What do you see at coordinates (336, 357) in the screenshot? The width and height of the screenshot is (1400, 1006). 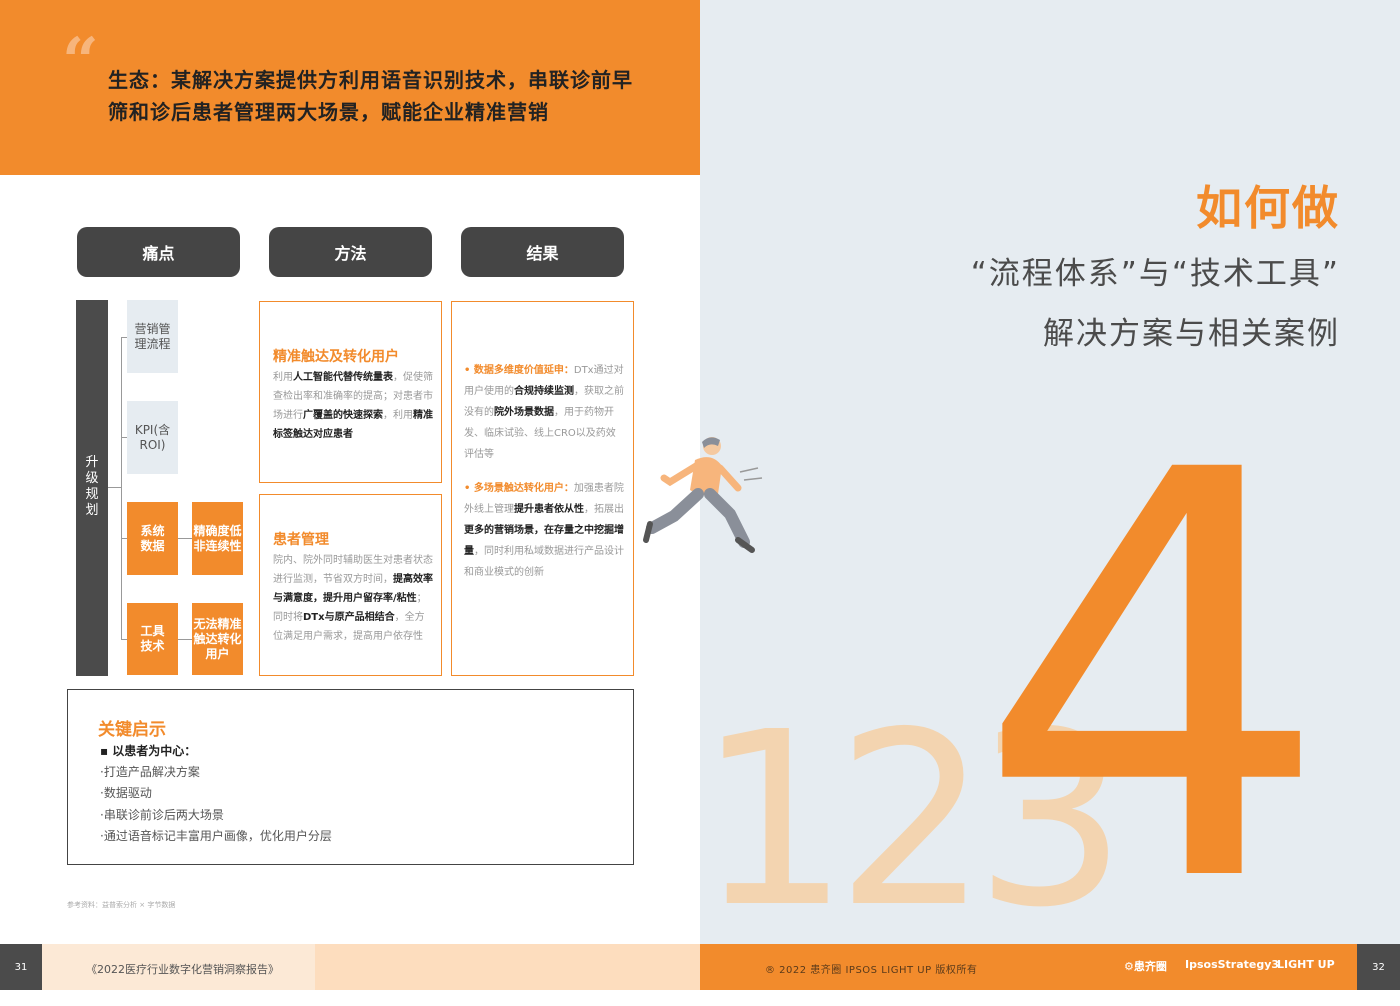 I see `method-title-precision: 精准触达及转化用户` at bounding box center [336, 357].